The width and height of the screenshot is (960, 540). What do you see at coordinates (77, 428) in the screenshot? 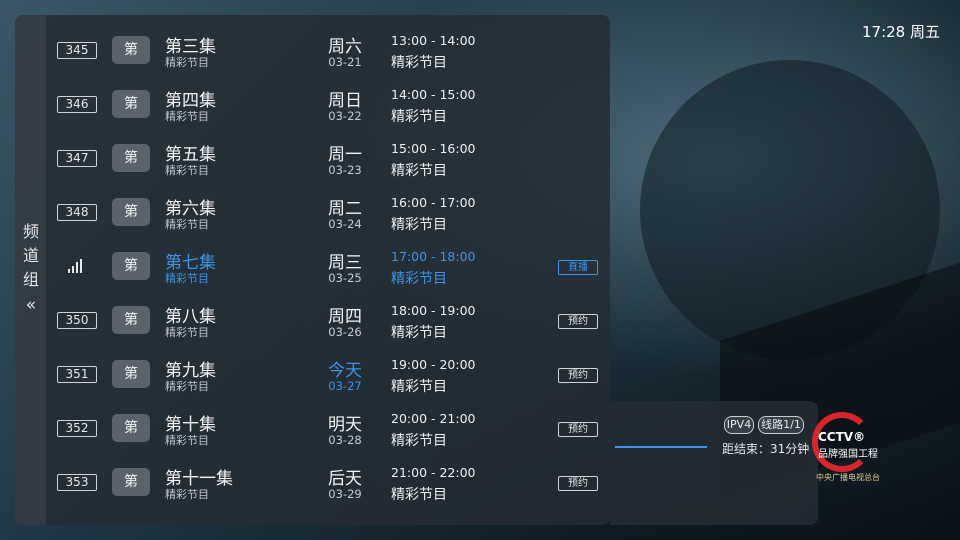
I see `channel-number: 352` at bounding box center [77, 428].